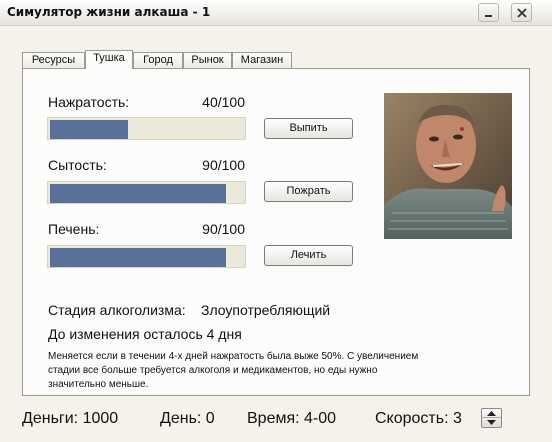 The image size is (552, 442). I want to click on drunkenness-bar, so click(146, 128).